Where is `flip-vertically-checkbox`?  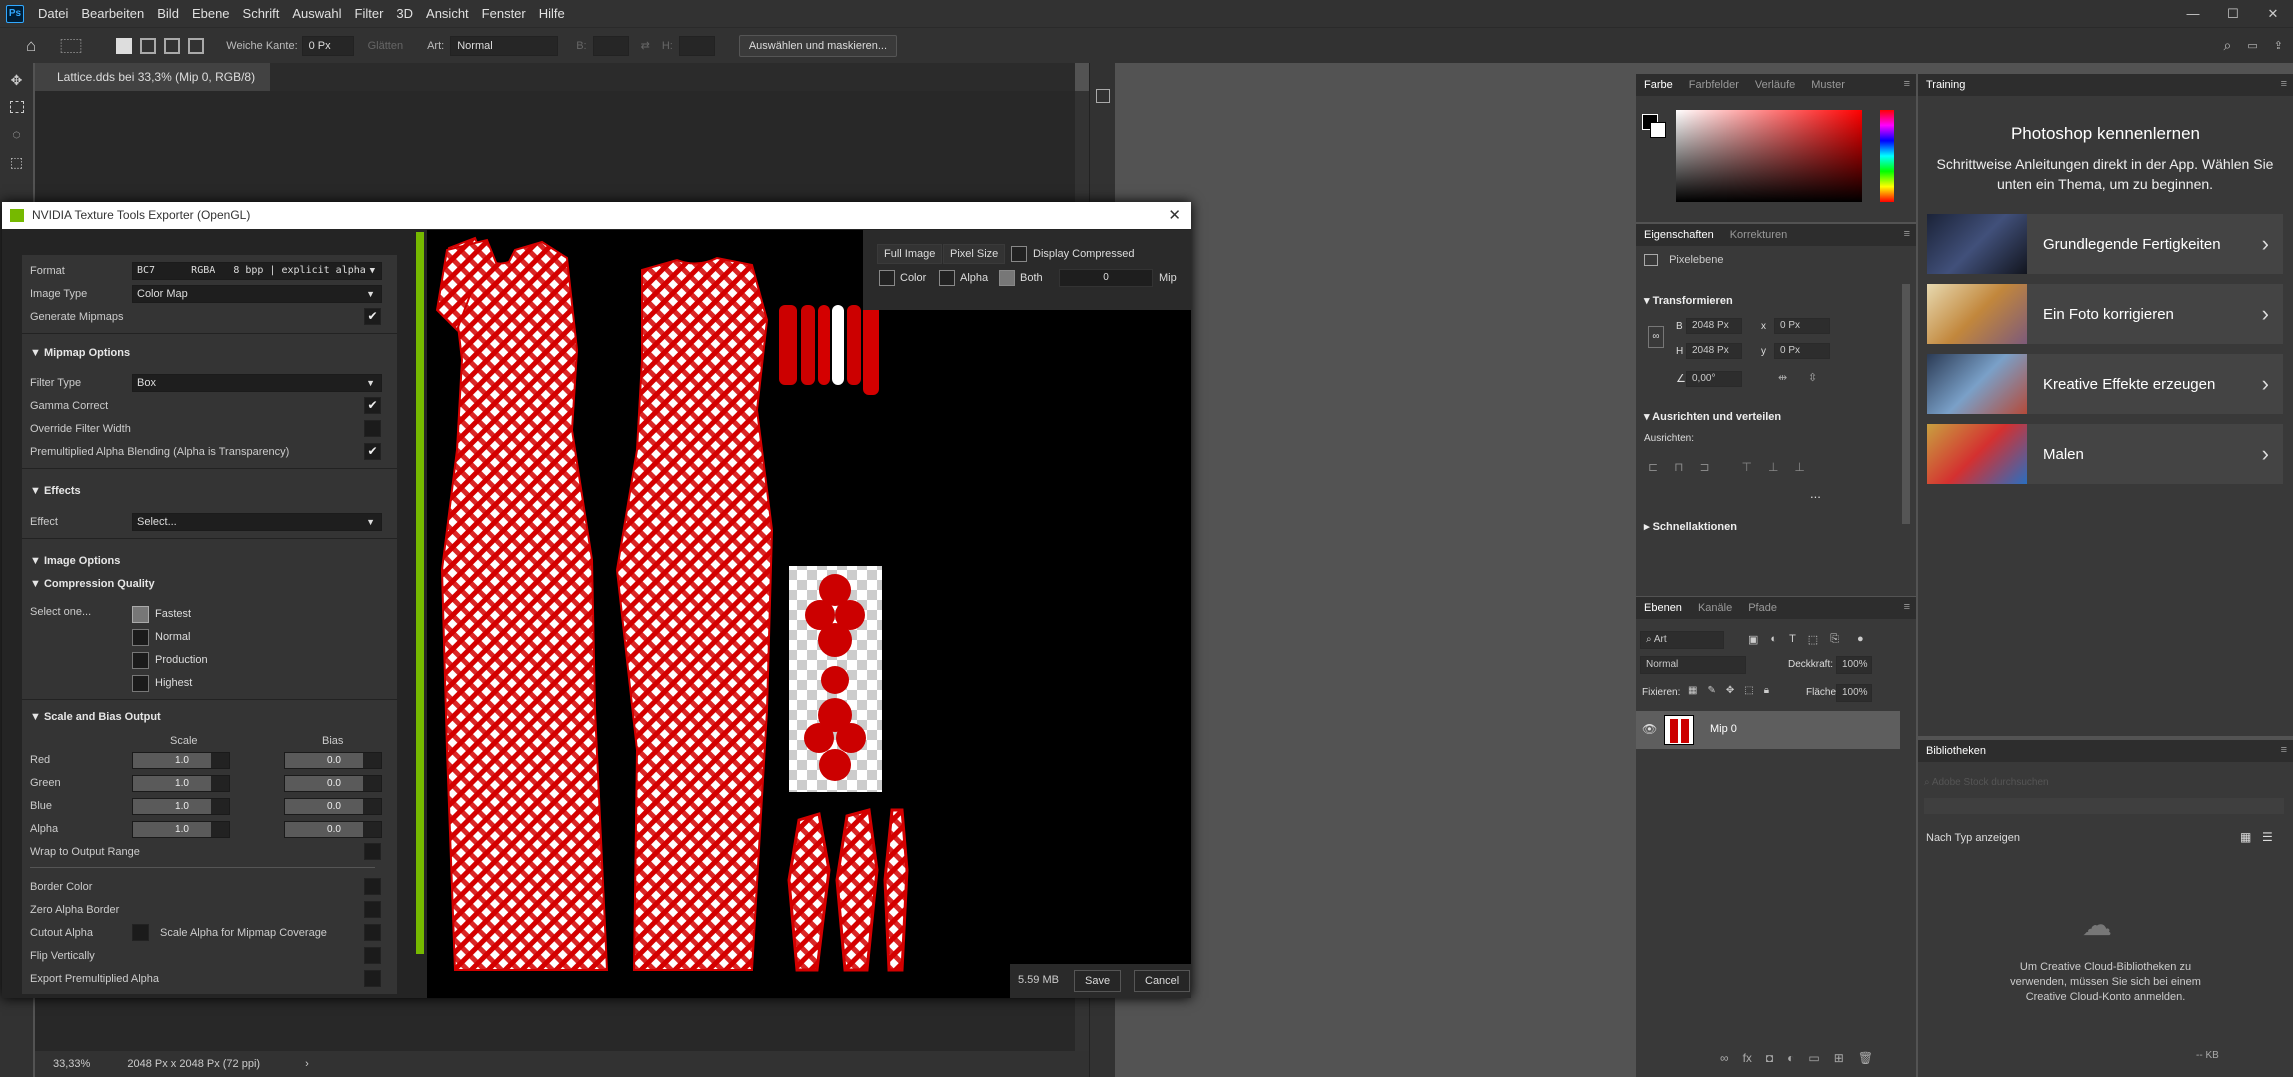 flip-vertically-checkbox is located at coordinates (372, 955).